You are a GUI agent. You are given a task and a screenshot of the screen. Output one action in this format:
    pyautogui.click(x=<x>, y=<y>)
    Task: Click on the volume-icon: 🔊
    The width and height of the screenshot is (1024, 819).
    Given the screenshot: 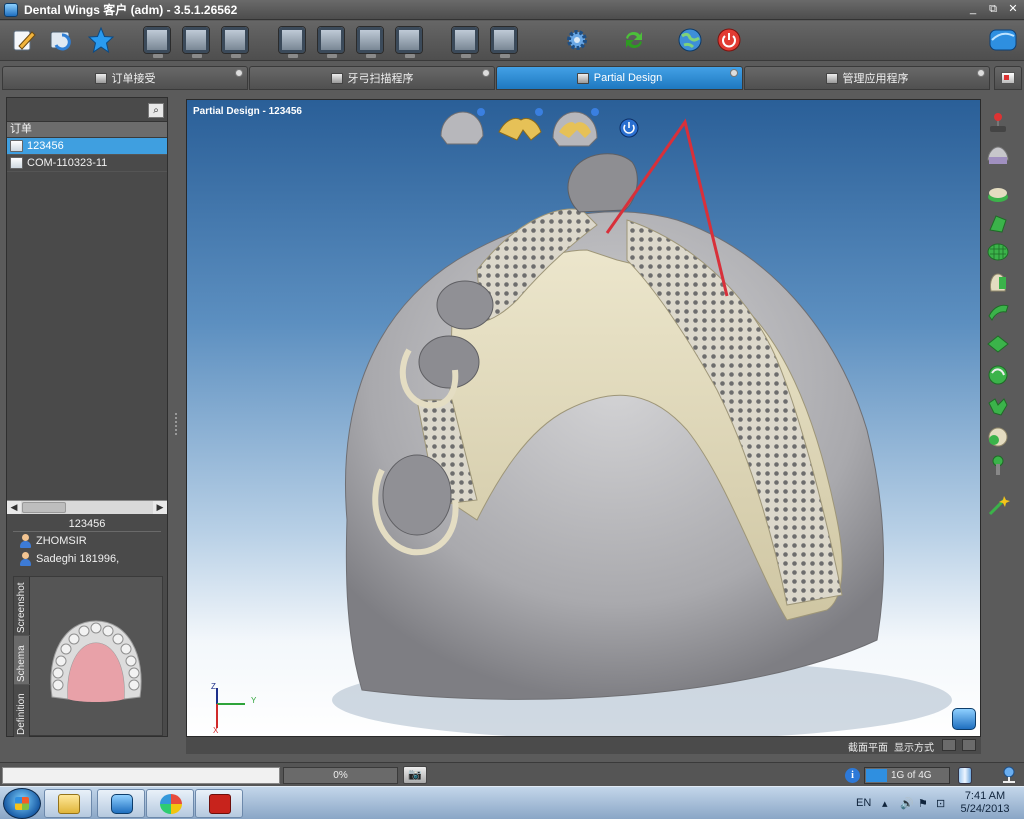 What is the action you would take?
    pyautogui.click(x=907, y=803)
    